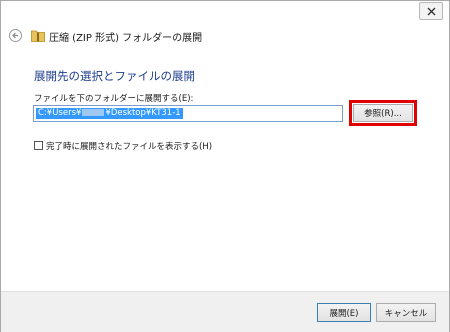 This screenshot has width=450, height=332. I want to click on show-files-label: 完了時に展開されたファイルを表示する(H), so click(129, 146).